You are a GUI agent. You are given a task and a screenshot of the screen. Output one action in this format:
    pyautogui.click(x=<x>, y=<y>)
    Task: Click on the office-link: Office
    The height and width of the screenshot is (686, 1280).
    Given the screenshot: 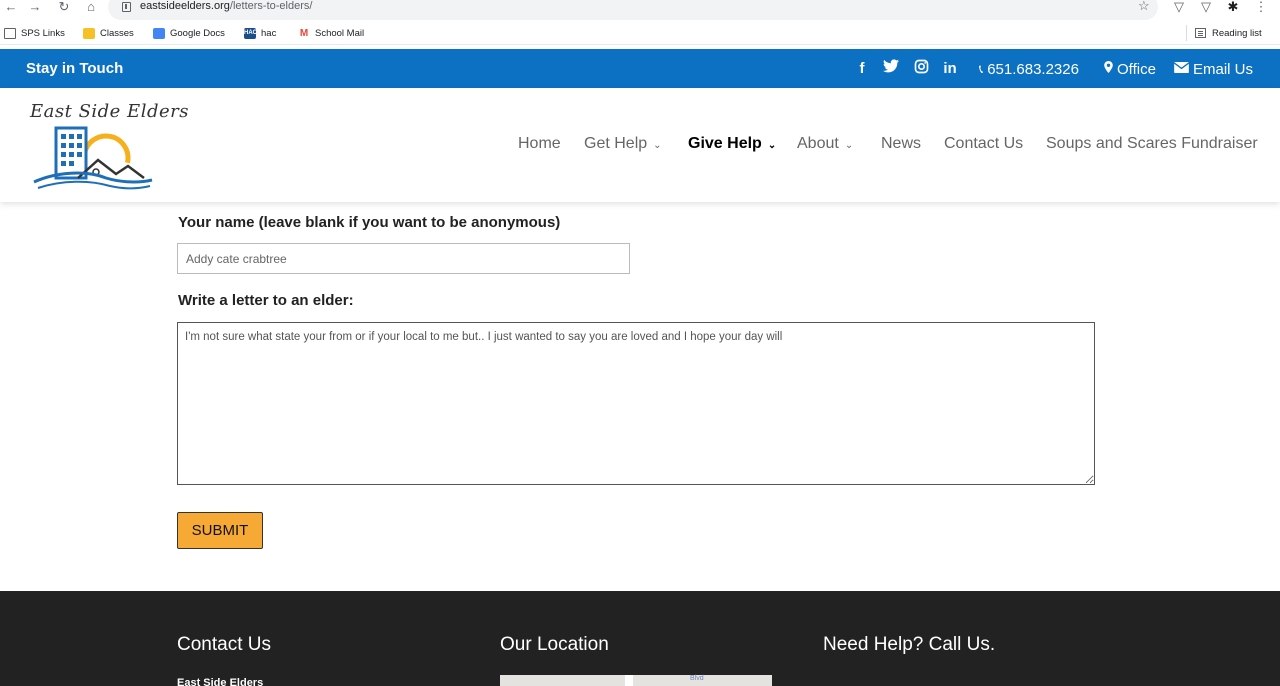 What is the action you would take?
    pyautogui.click(x=1130, y=69)
    